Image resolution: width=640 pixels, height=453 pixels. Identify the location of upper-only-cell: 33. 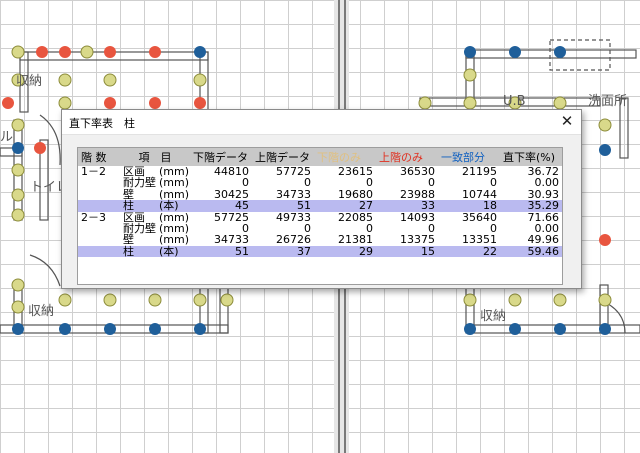
(407, 206).